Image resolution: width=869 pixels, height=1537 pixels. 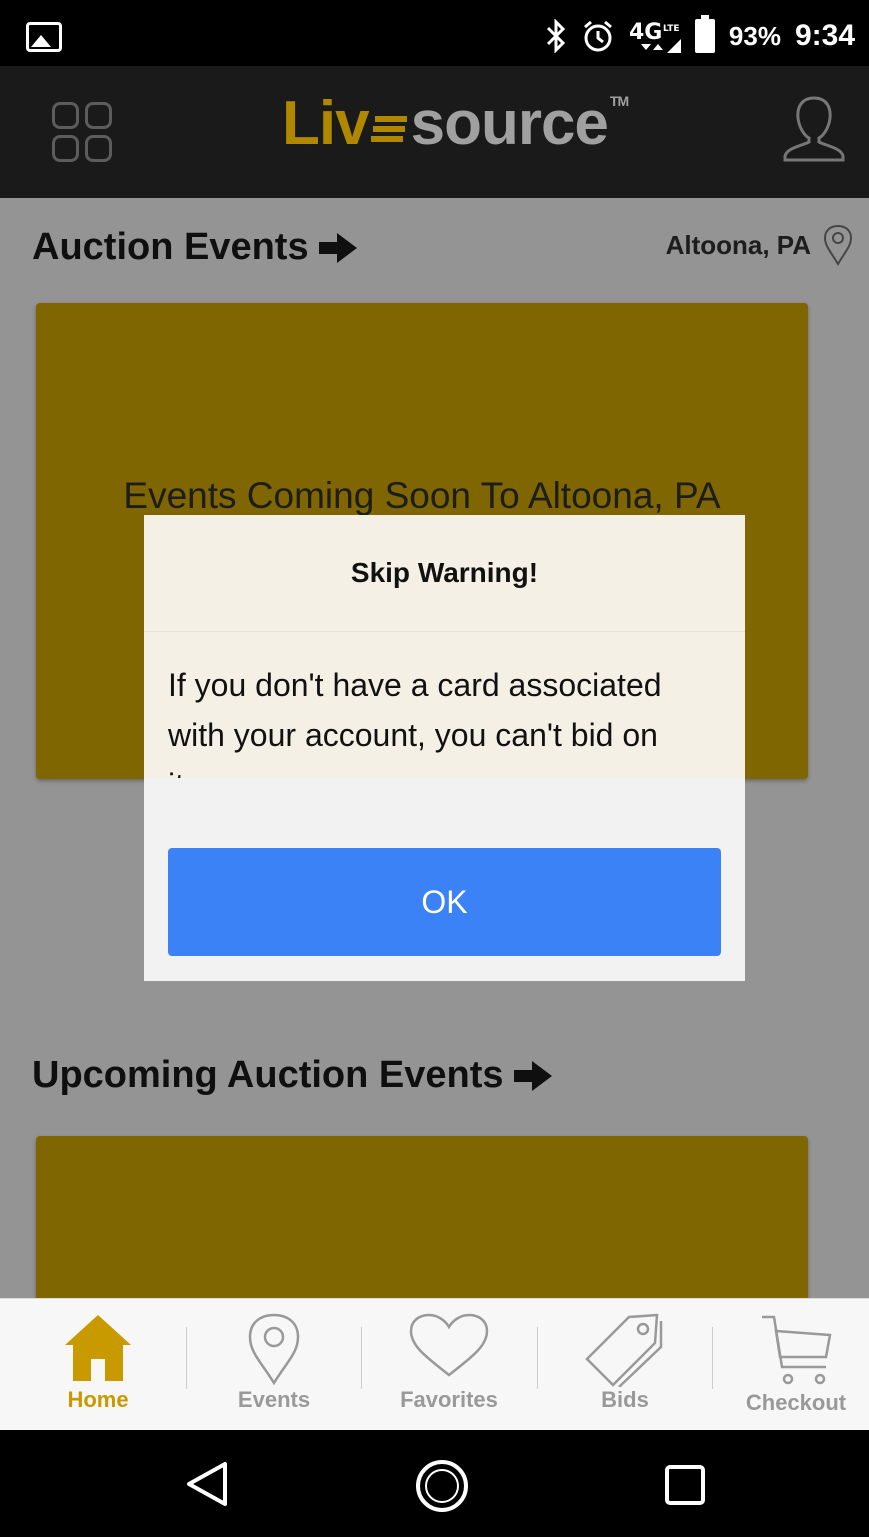 I want to click on cart-icon, so click(x=797, y=1350).